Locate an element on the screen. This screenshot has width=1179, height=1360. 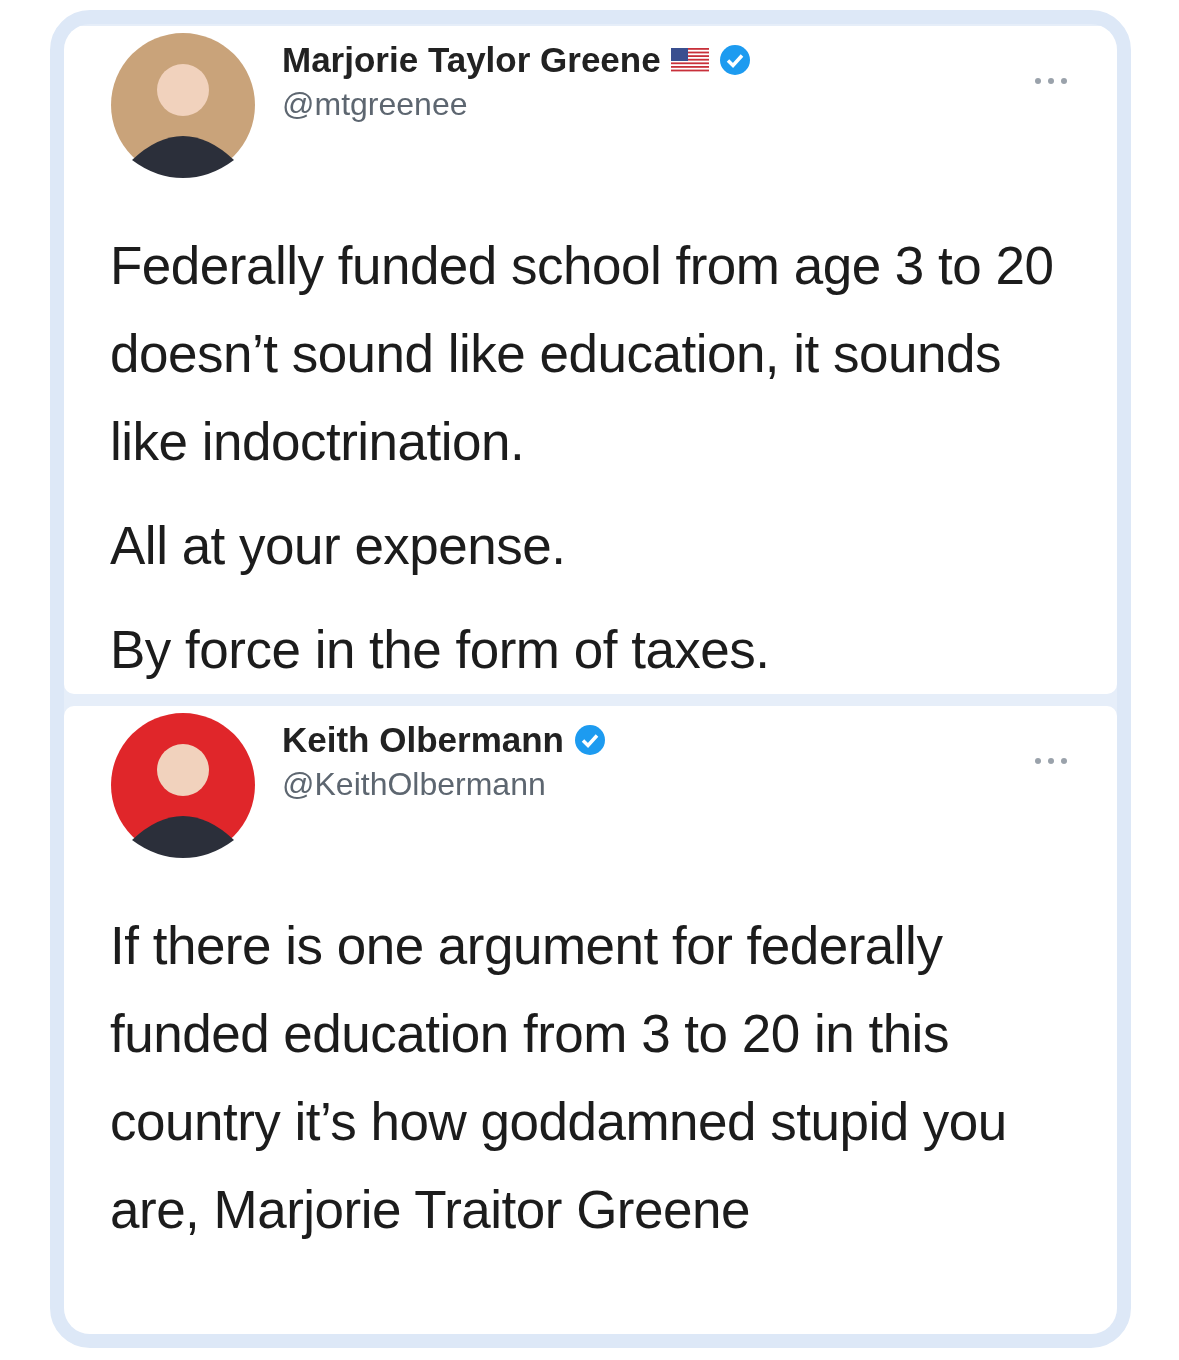
author-handle: @mtgreenee is located at coordinates (516, 104).